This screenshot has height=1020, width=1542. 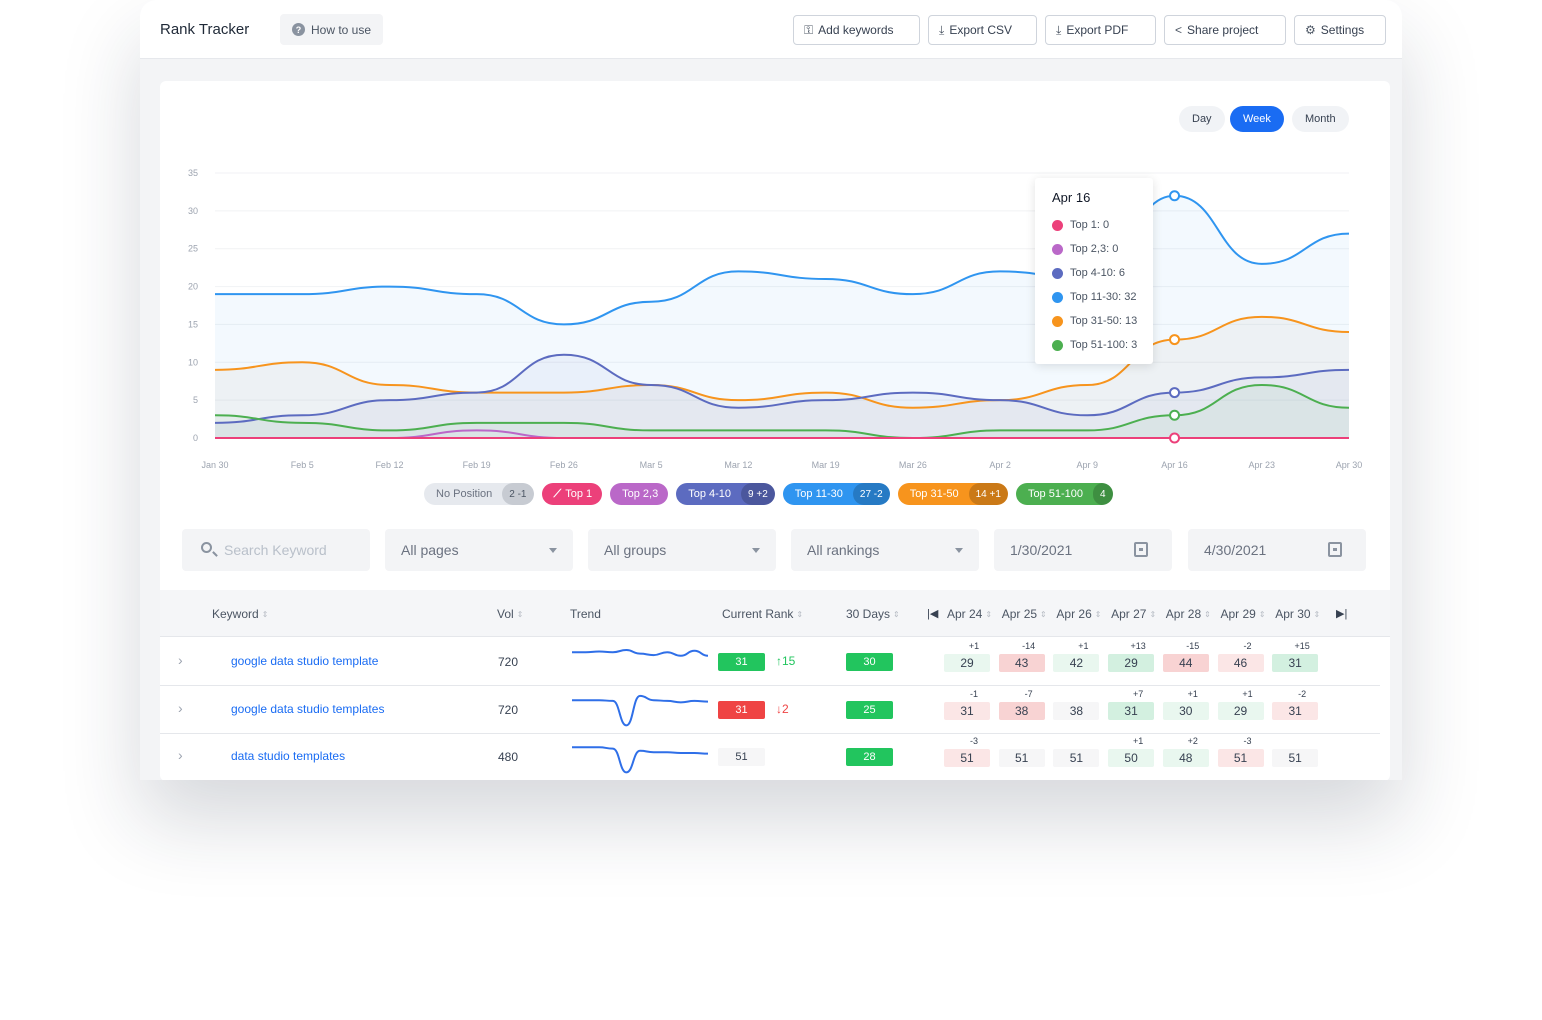 I want to click on keyword-link: data studio templates, so click(x=288, y=756).